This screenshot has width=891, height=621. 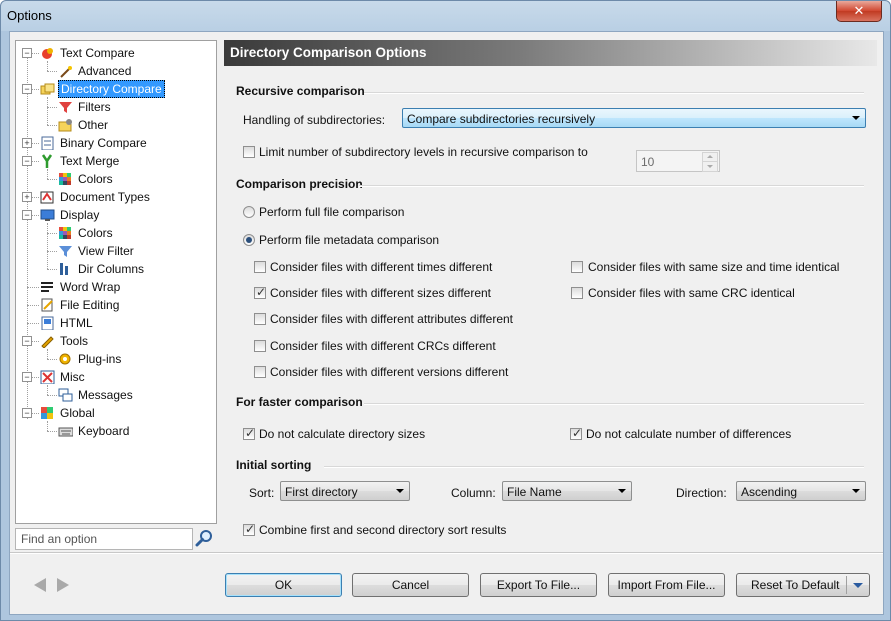 What do you see at coordinates (678, 161) in the screenshot?
I see `limit-levels-spinner: 10` at bounding box center [678, 161].